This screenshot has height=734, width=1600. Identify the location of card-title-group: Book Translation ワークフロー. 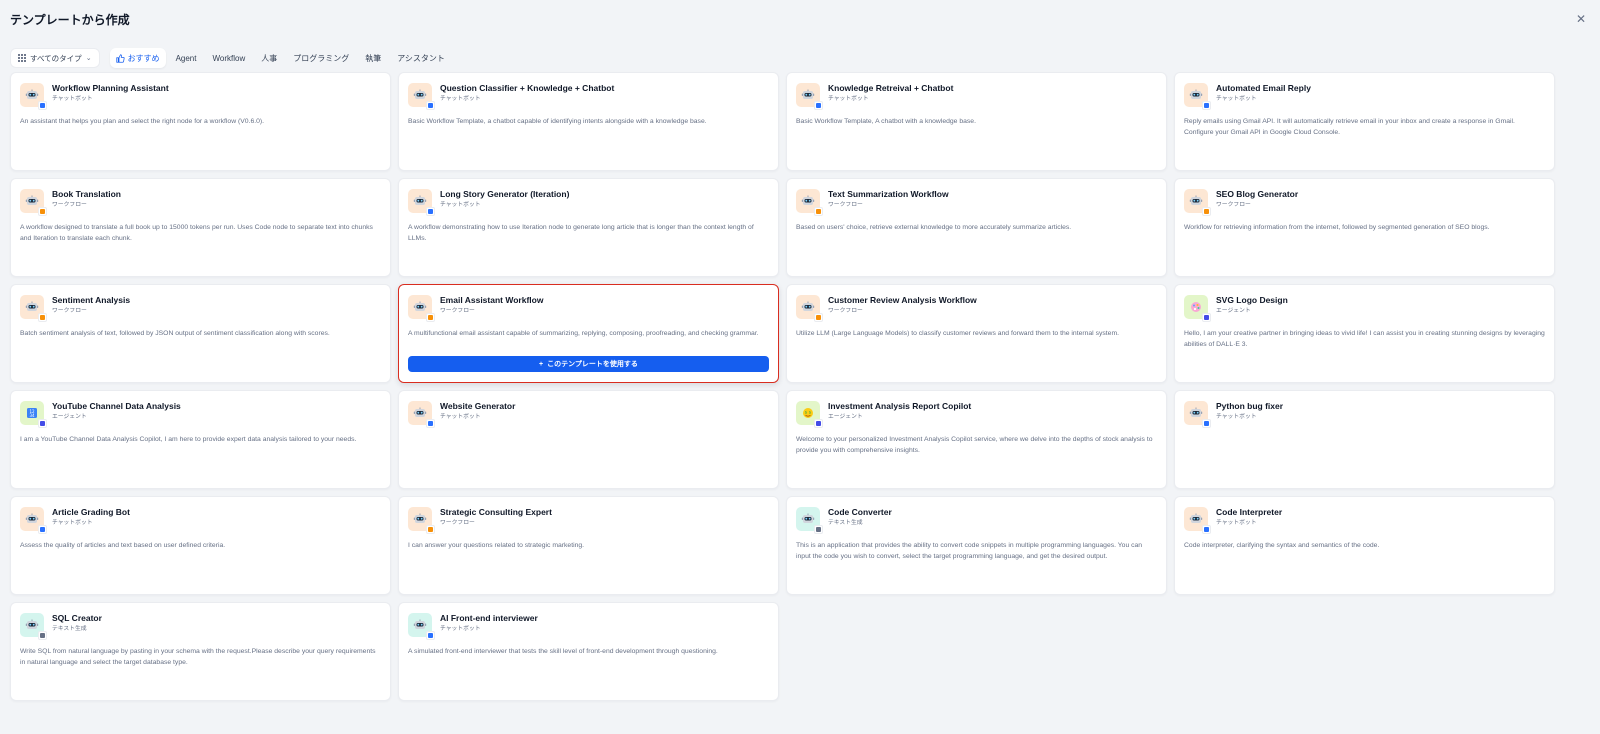
(86, 199).